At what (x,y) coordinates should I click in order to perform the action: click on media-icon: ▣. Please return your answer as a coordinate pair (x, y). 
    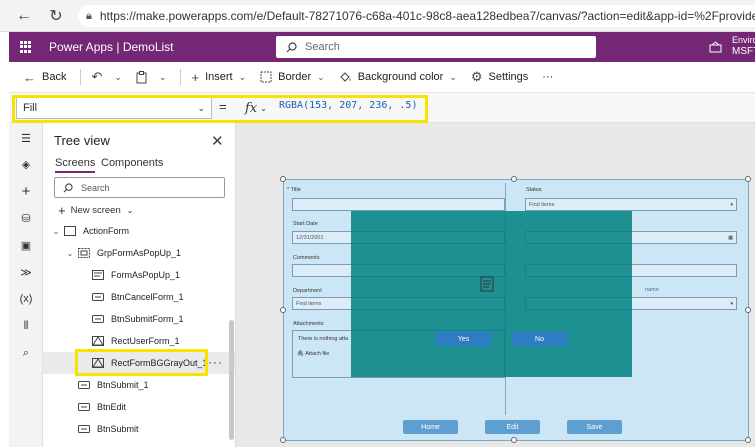
    Looking at the image, I should click on (26, 245).